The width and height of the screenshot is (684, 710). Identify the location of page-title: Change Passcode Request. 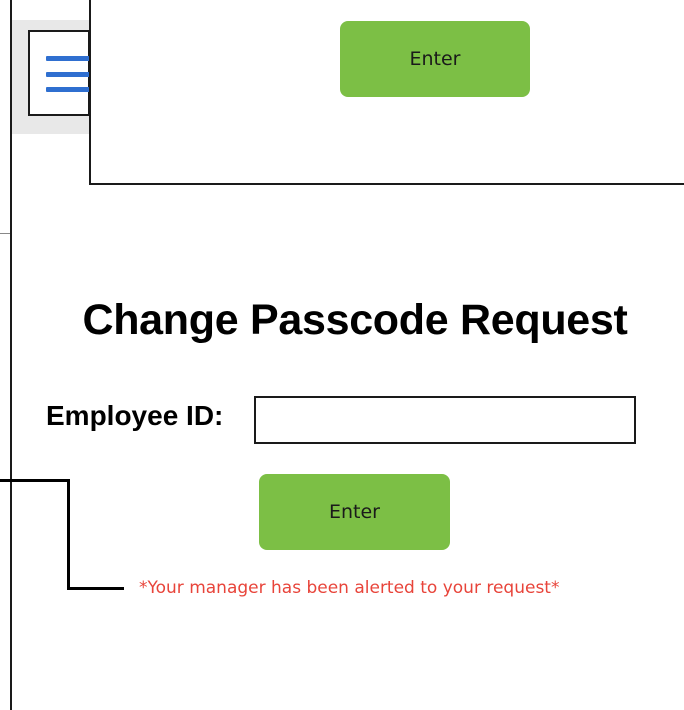
(355, 320).